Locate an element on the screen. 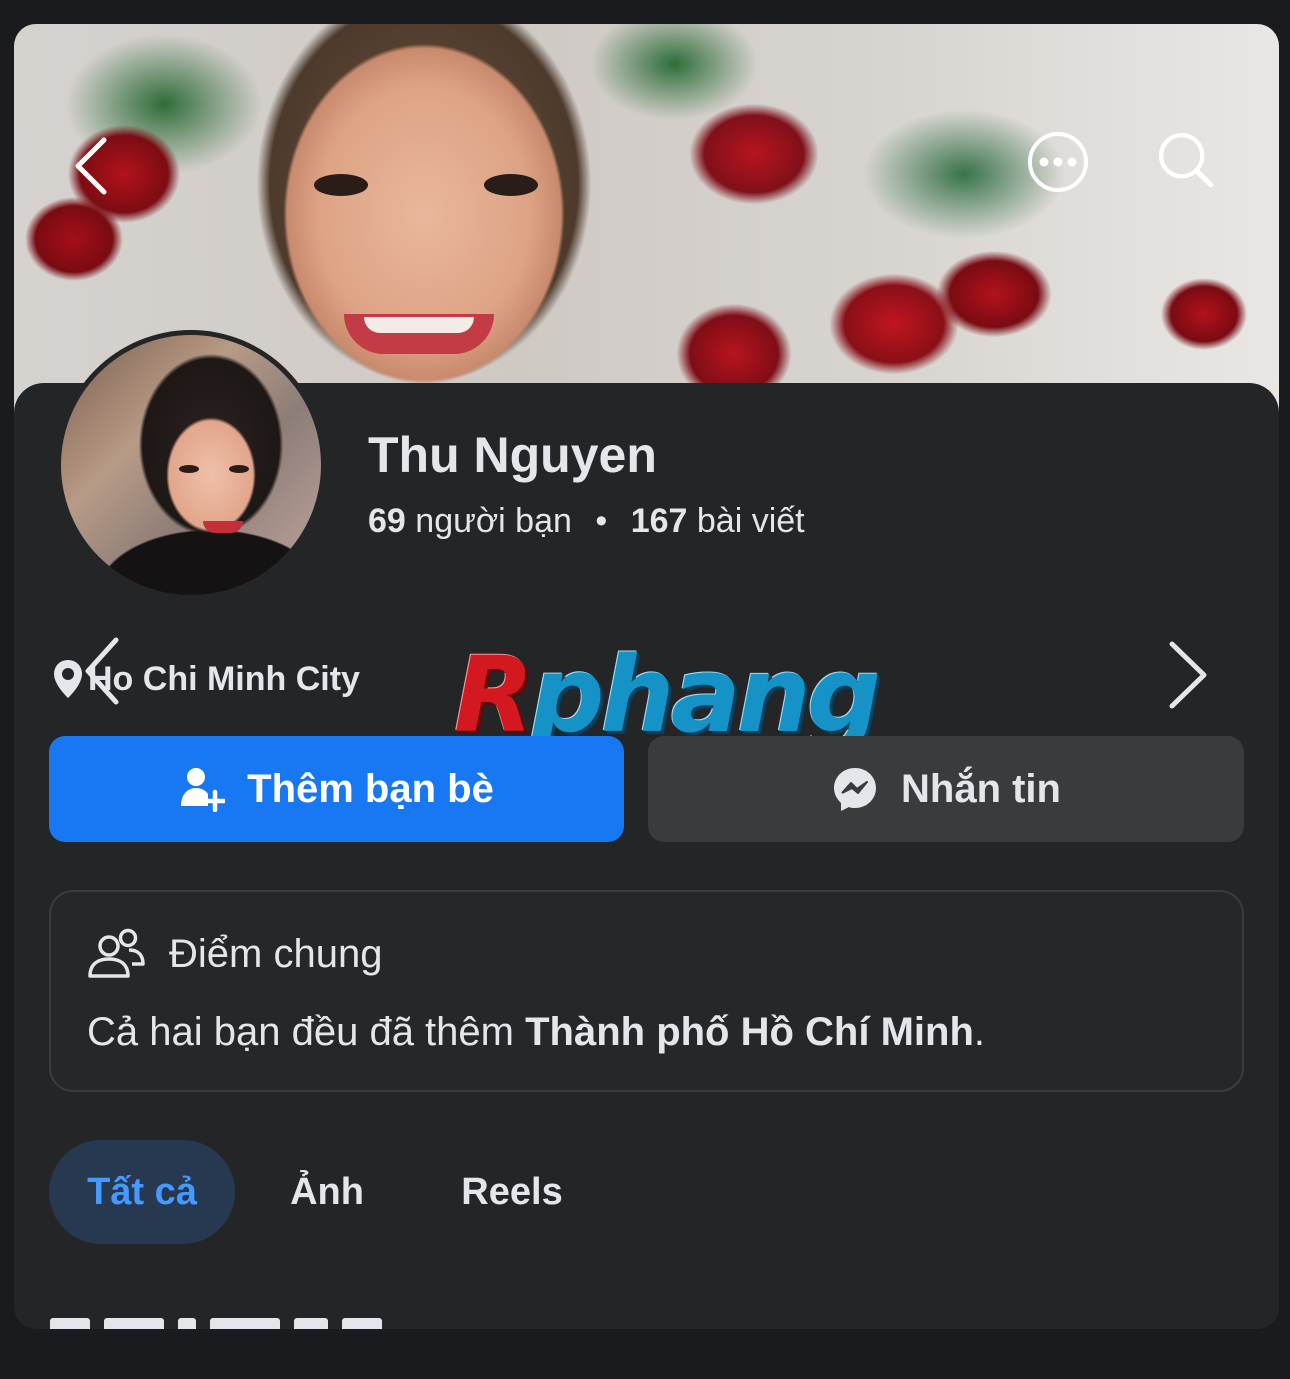 This screenshot has height=1379, width=1290. chevron-left-icon is located at coordinates (91, 166).